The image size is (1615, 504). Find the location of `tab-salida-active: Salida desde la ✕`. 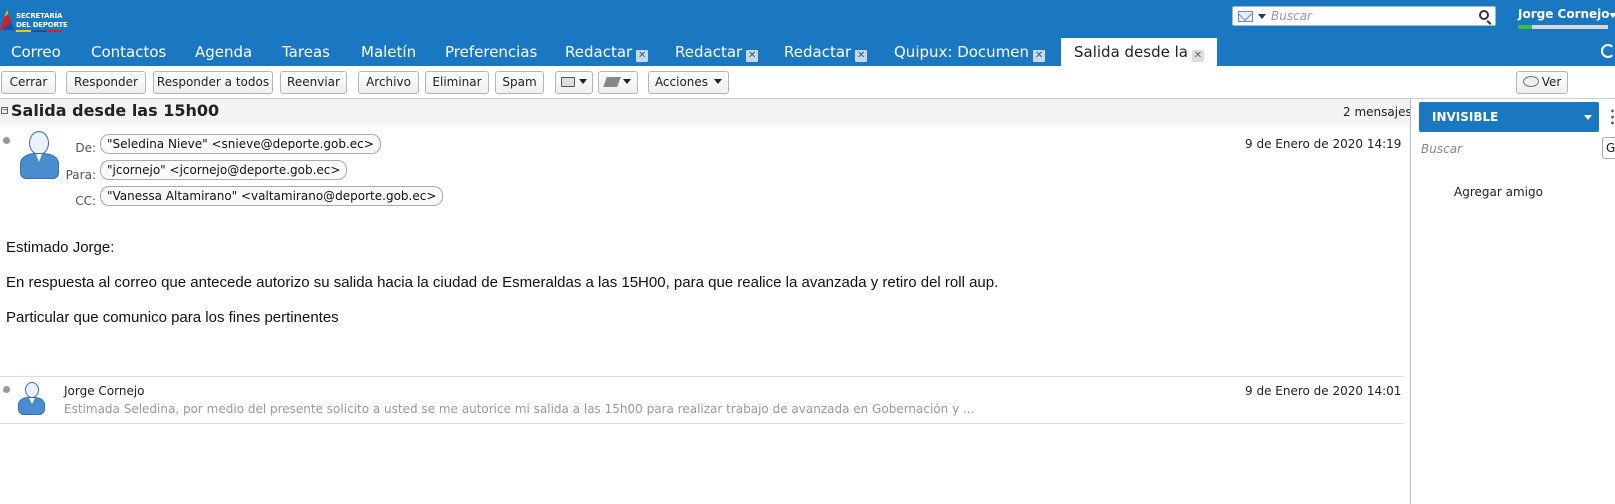

tab-salida-active: Salida desde la ✕ is located at coordinates (1139, 52).